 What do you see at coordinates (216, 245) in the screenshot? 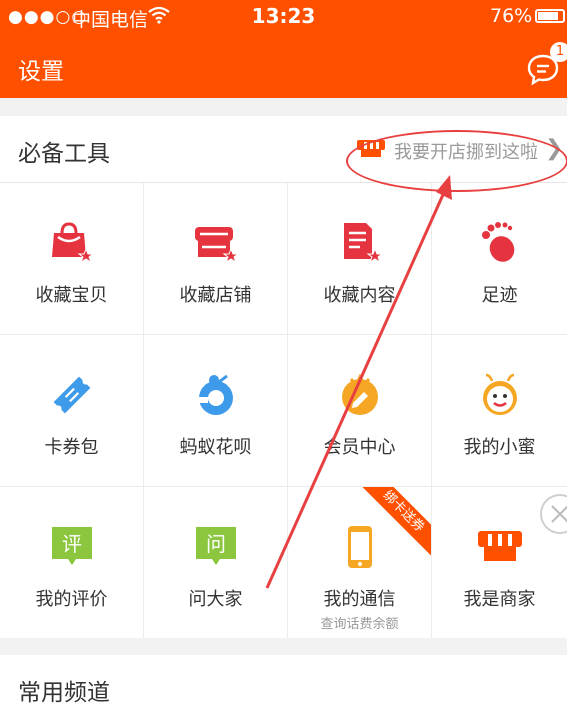
I see `shop-star-icon` at bounding box center [216, 245].